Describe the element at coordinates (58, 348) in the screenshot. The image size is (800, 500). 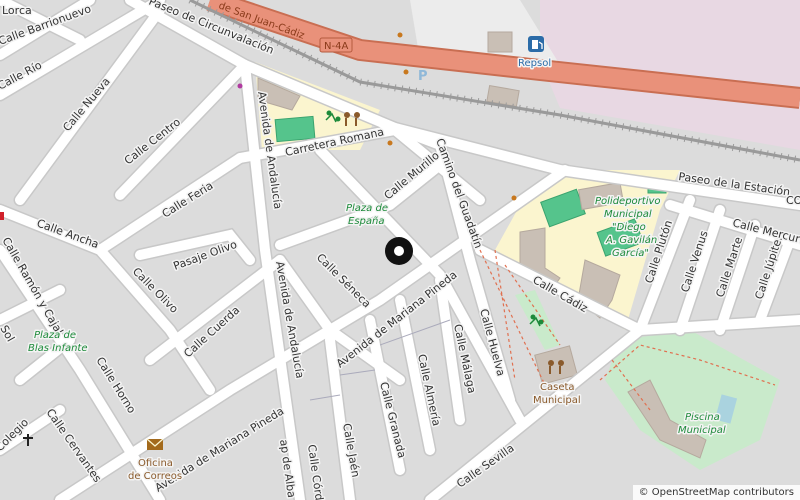
I see `label-plaza-blas-2: Blas Infante` at that location.